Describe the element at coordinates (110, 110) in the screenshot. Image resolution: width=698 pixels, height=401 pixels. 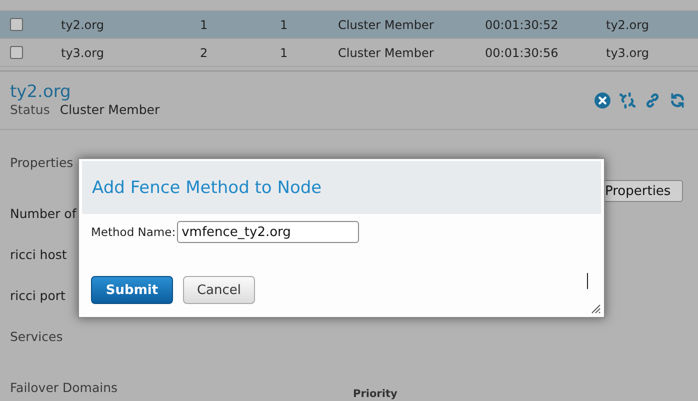
I see `status-value: Cluster Member` at that location.